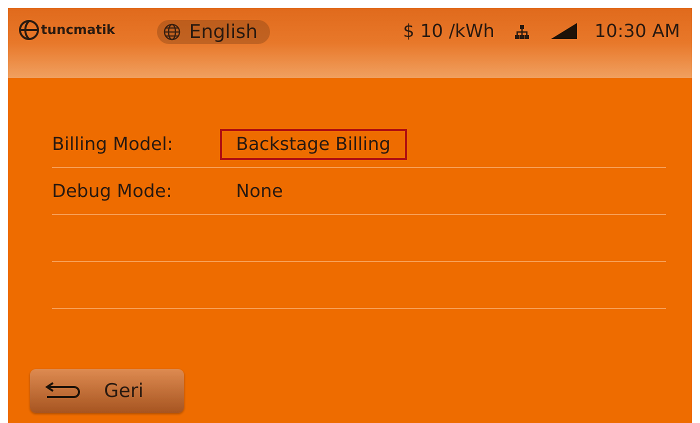  What do you see at coordinates (259, 191) in the screenshot?
I see `setting-value: None` at bounding box center [259, 191].